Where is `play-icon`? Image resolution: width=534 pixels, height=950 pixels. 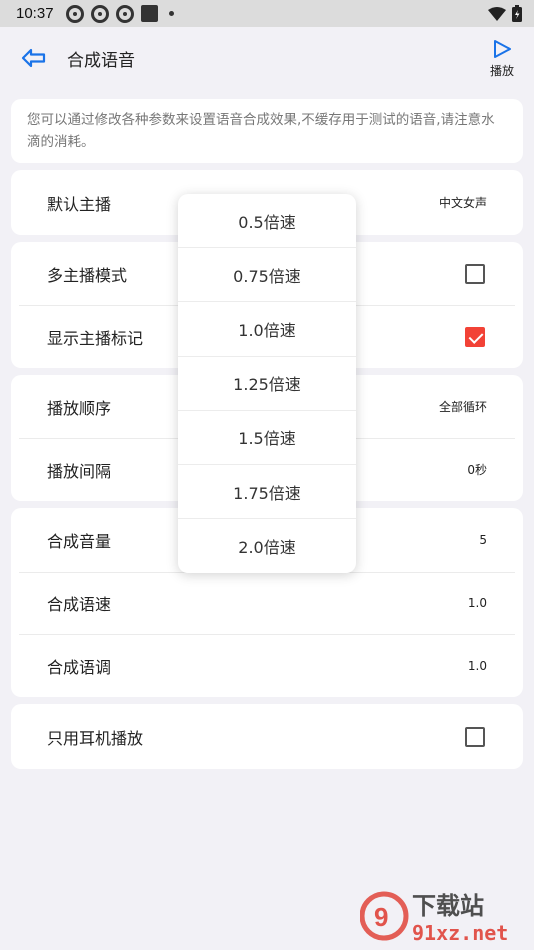
play-icon is located at coordinates (502, 49).